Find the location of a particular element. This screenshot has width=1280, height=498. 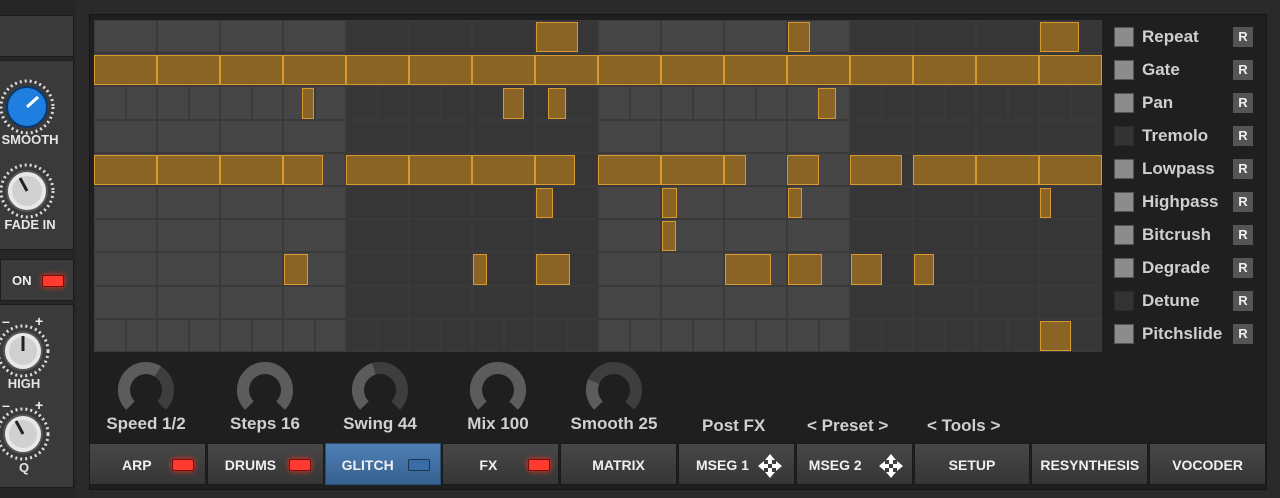

tab-drums: DRUMS is located at coordinates (265, 464).